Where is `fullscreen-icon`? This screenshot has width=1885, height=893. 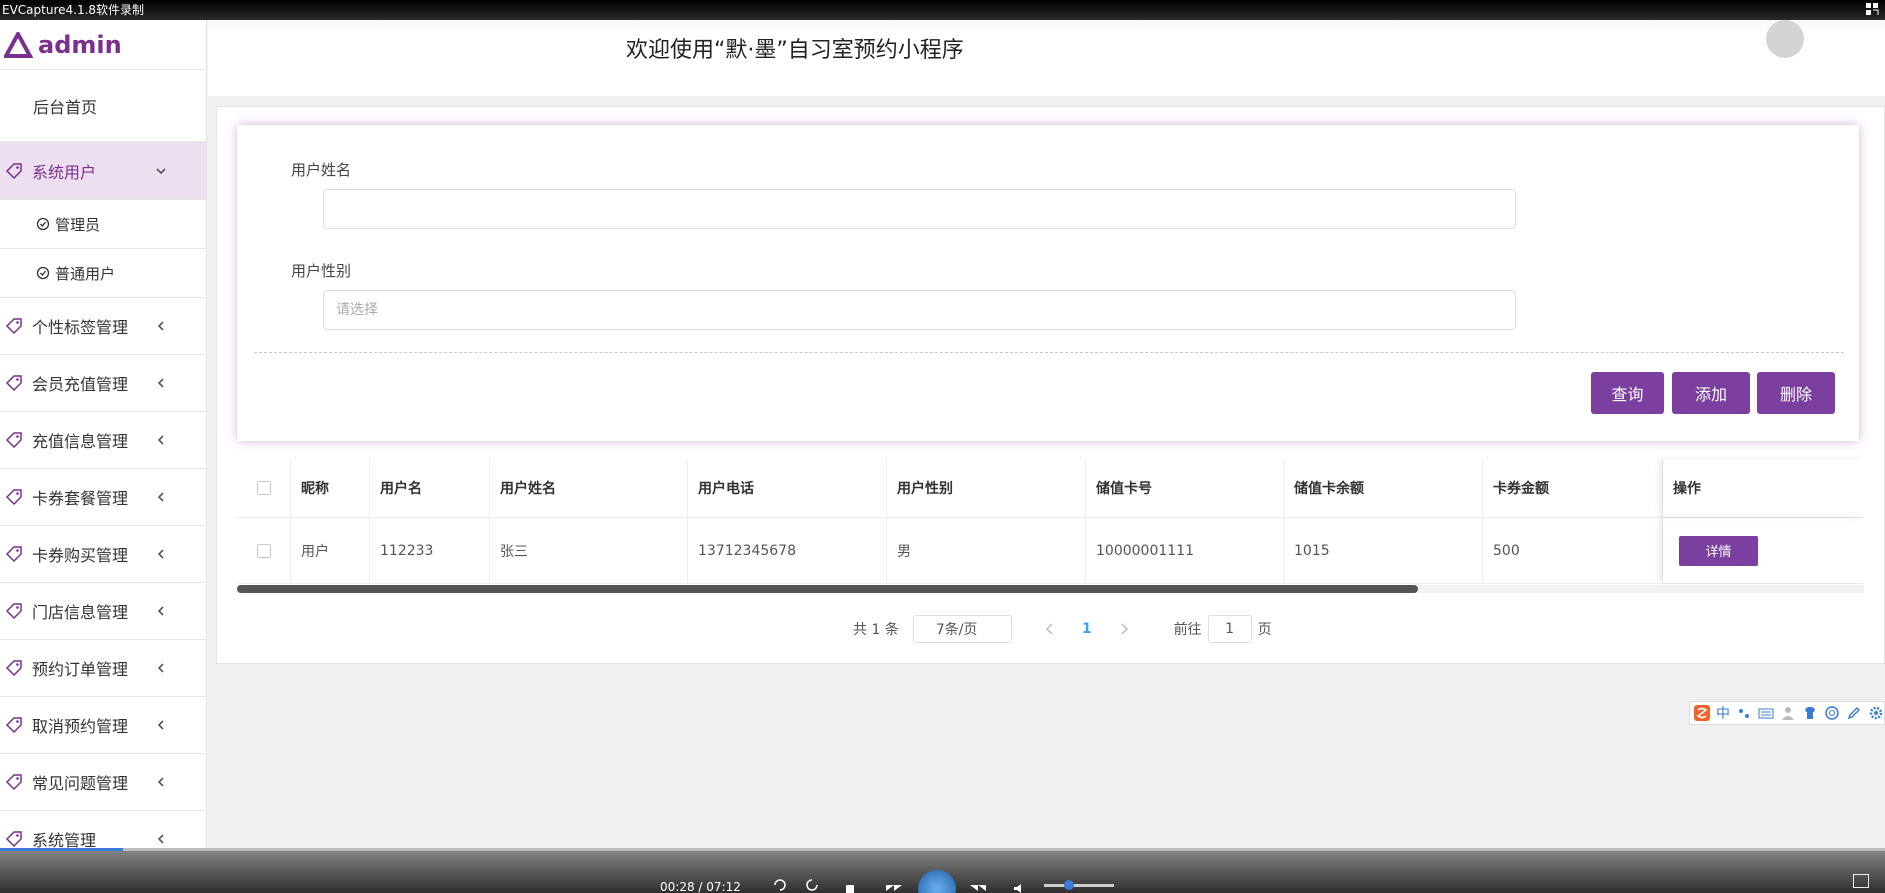
fullscreen-icon is located at coordinates (1861, 881).